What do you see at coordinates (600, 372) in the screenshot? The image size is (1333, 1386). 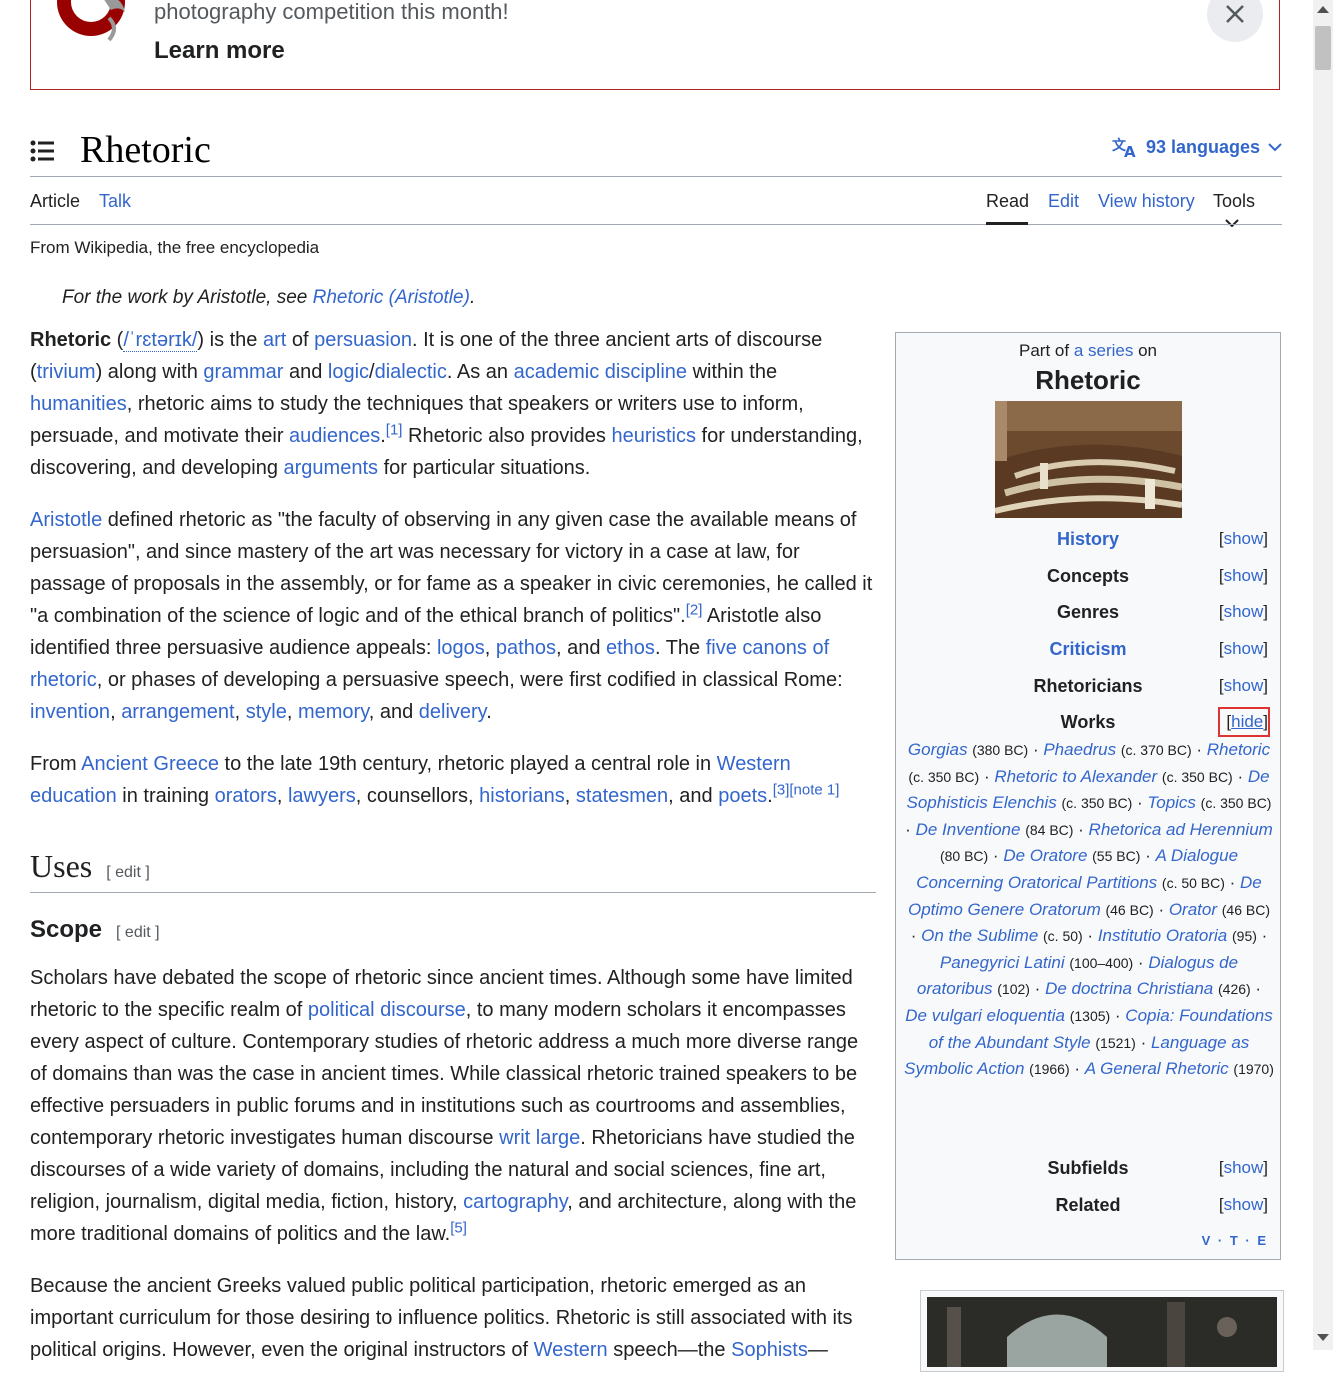 I see `link: academic discipline` at bounding box center [600, 372].